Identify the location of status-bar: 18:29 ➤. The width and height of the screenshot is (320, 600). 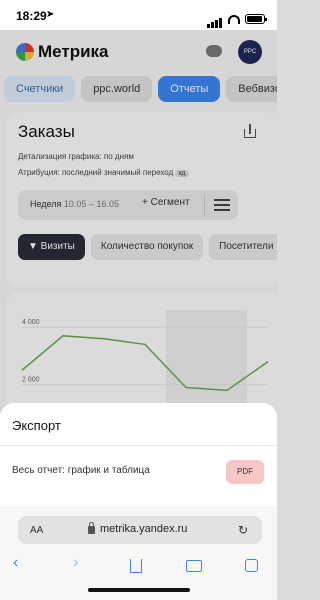
(138, 15).